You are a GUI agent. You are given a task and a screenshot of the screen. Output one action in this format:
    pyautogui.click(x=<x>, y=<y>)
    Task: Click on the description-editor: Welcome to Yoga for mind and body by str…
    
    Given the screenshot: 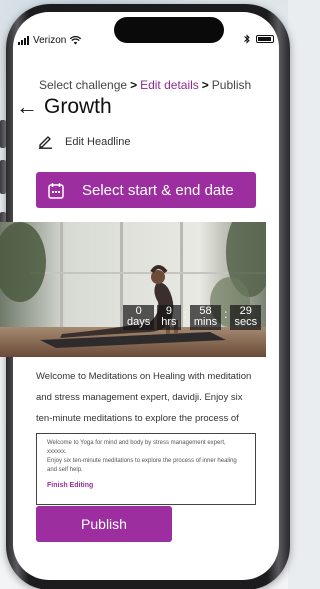 What is the action you would take?
    pyautogui.click(x=146, y=469)
    